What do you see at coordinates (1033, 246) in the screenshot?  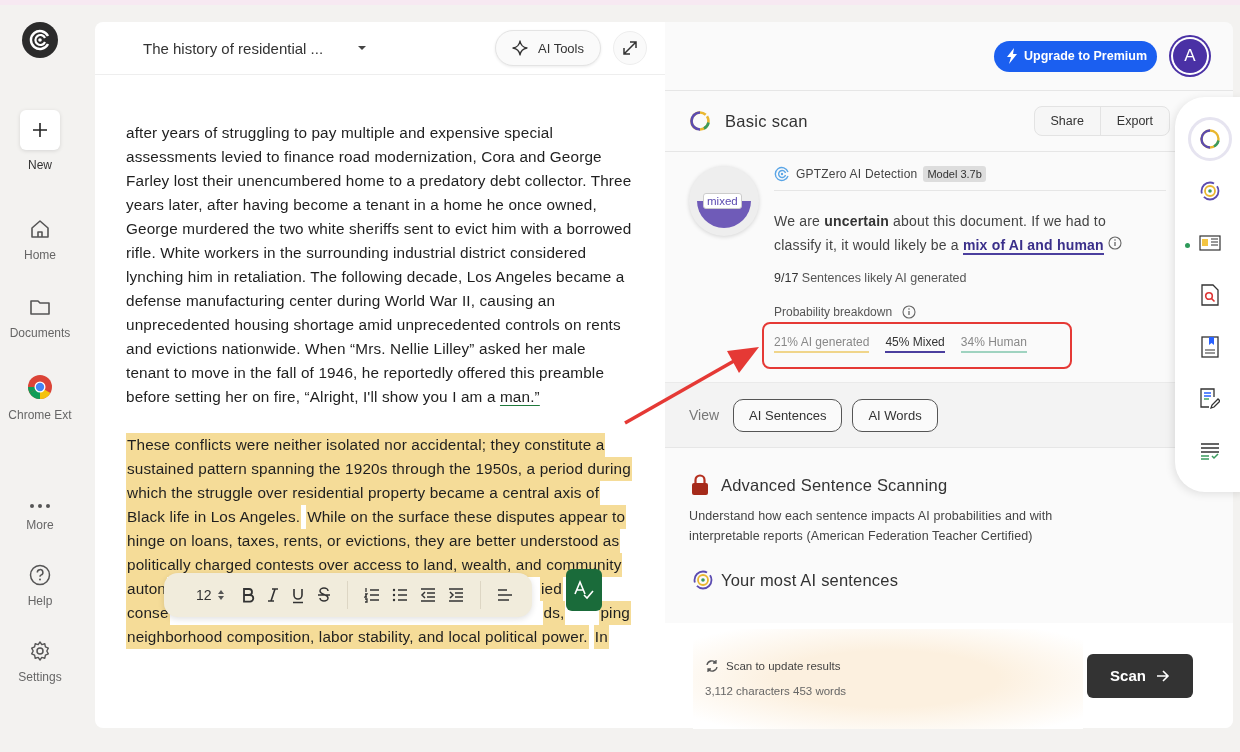 I see `verdict-link: mix of AI and human` at bounding box center [1033, 246].